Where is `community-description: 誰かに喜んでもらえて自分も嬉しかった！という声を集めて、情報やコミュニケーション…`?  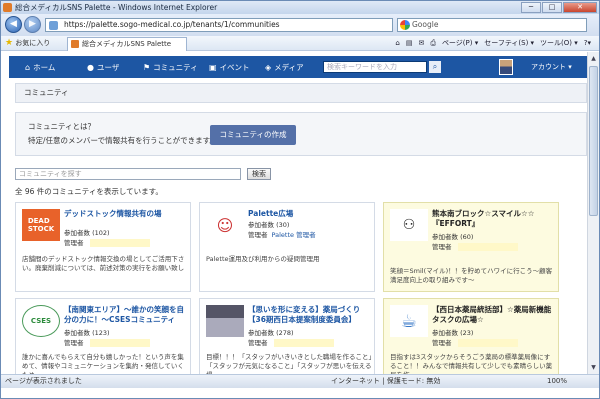 community-description: 誰かに喜んでもらえて自分も嬉しかった！という声を集めて、情報やコミュニケーション… is located at coordinates (103, 363).